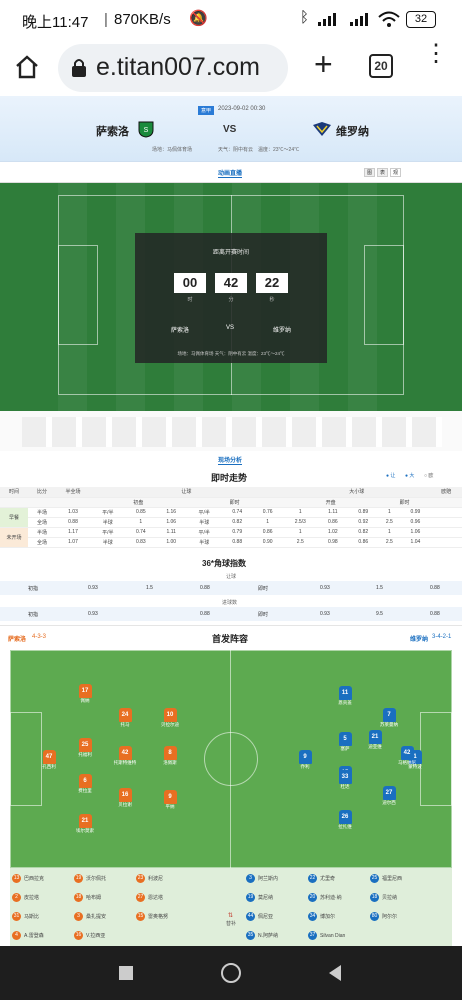 The width and height of the screenshot is (462, 1000). What do you see at coordinates (126, 973) in the screenshot?
I see `recents-icon` at bounding box center [126, 973].